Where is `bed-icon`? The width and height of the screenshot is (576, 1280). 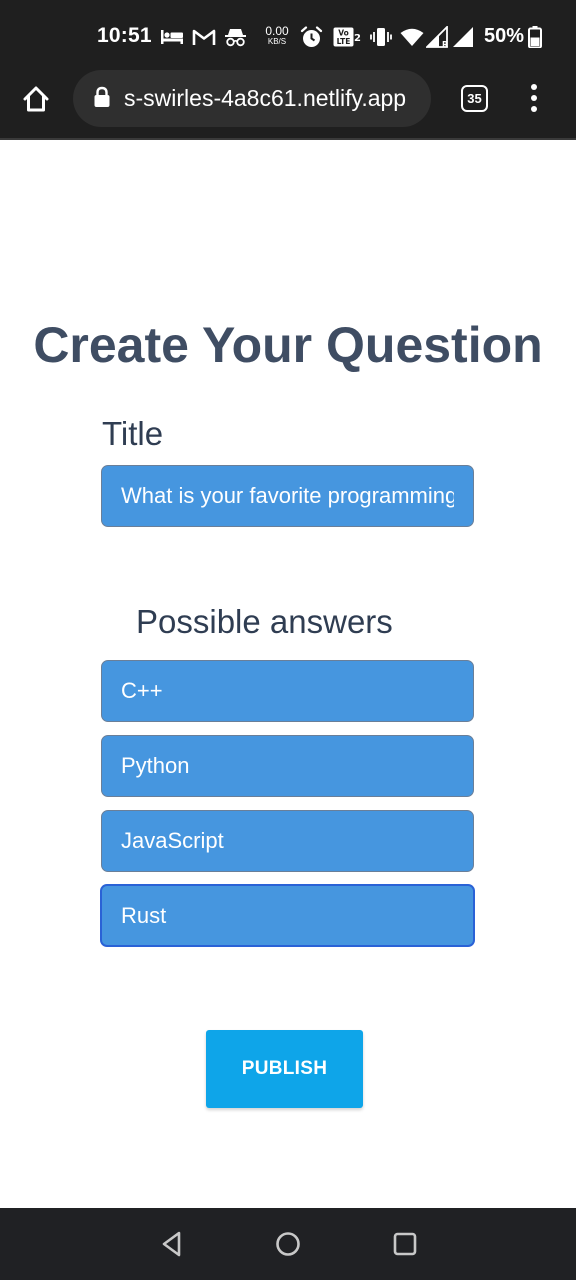
bed-icon is located at coordinates (172, 37).